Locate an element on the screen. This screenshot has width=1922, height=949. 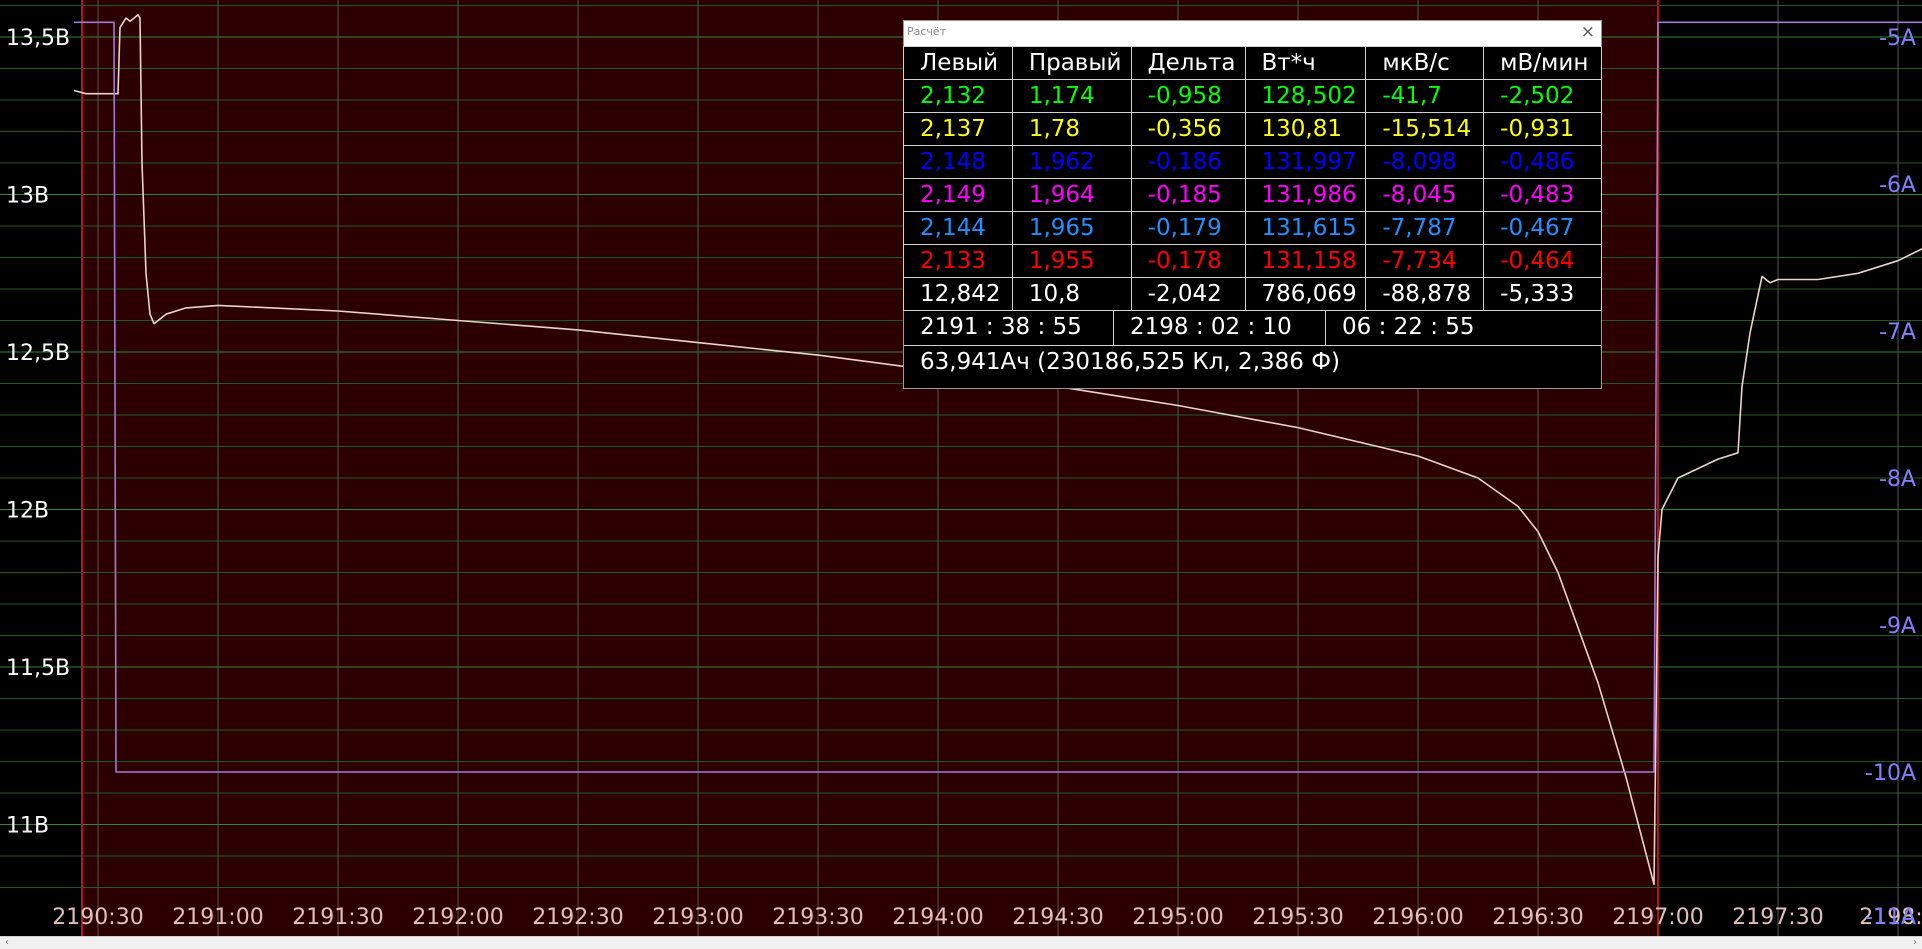
x-tick-label: 2190:30 is located at coordinates (97, 917).